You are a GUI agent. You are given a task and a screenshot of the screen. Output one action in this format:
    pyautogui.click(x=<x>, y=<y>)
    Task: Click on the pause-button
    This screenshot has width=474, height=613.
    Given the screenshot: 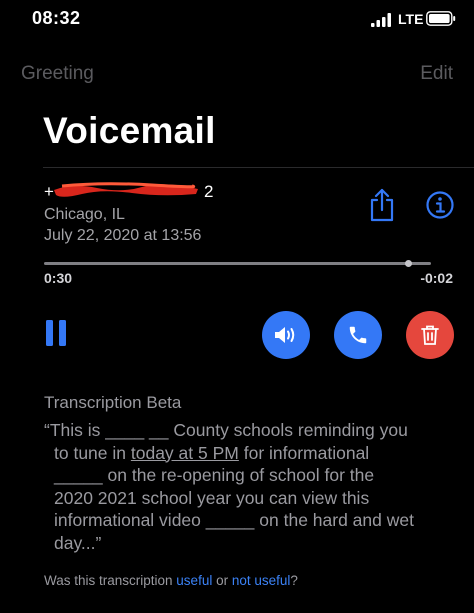 What is the action you would take?
    pyautogui.click(x=56, y=333)
    